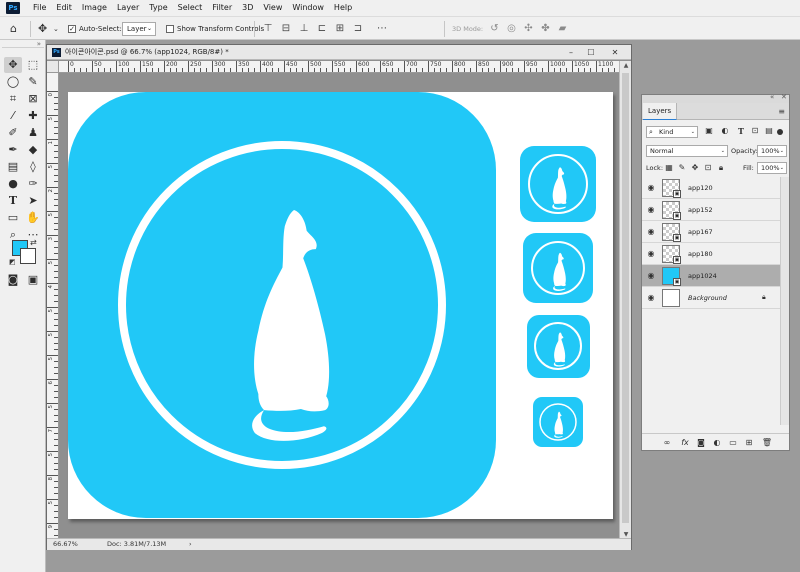 The image size is (800, 572). I want to click on scrollbar-thumb, so click(625, 298).